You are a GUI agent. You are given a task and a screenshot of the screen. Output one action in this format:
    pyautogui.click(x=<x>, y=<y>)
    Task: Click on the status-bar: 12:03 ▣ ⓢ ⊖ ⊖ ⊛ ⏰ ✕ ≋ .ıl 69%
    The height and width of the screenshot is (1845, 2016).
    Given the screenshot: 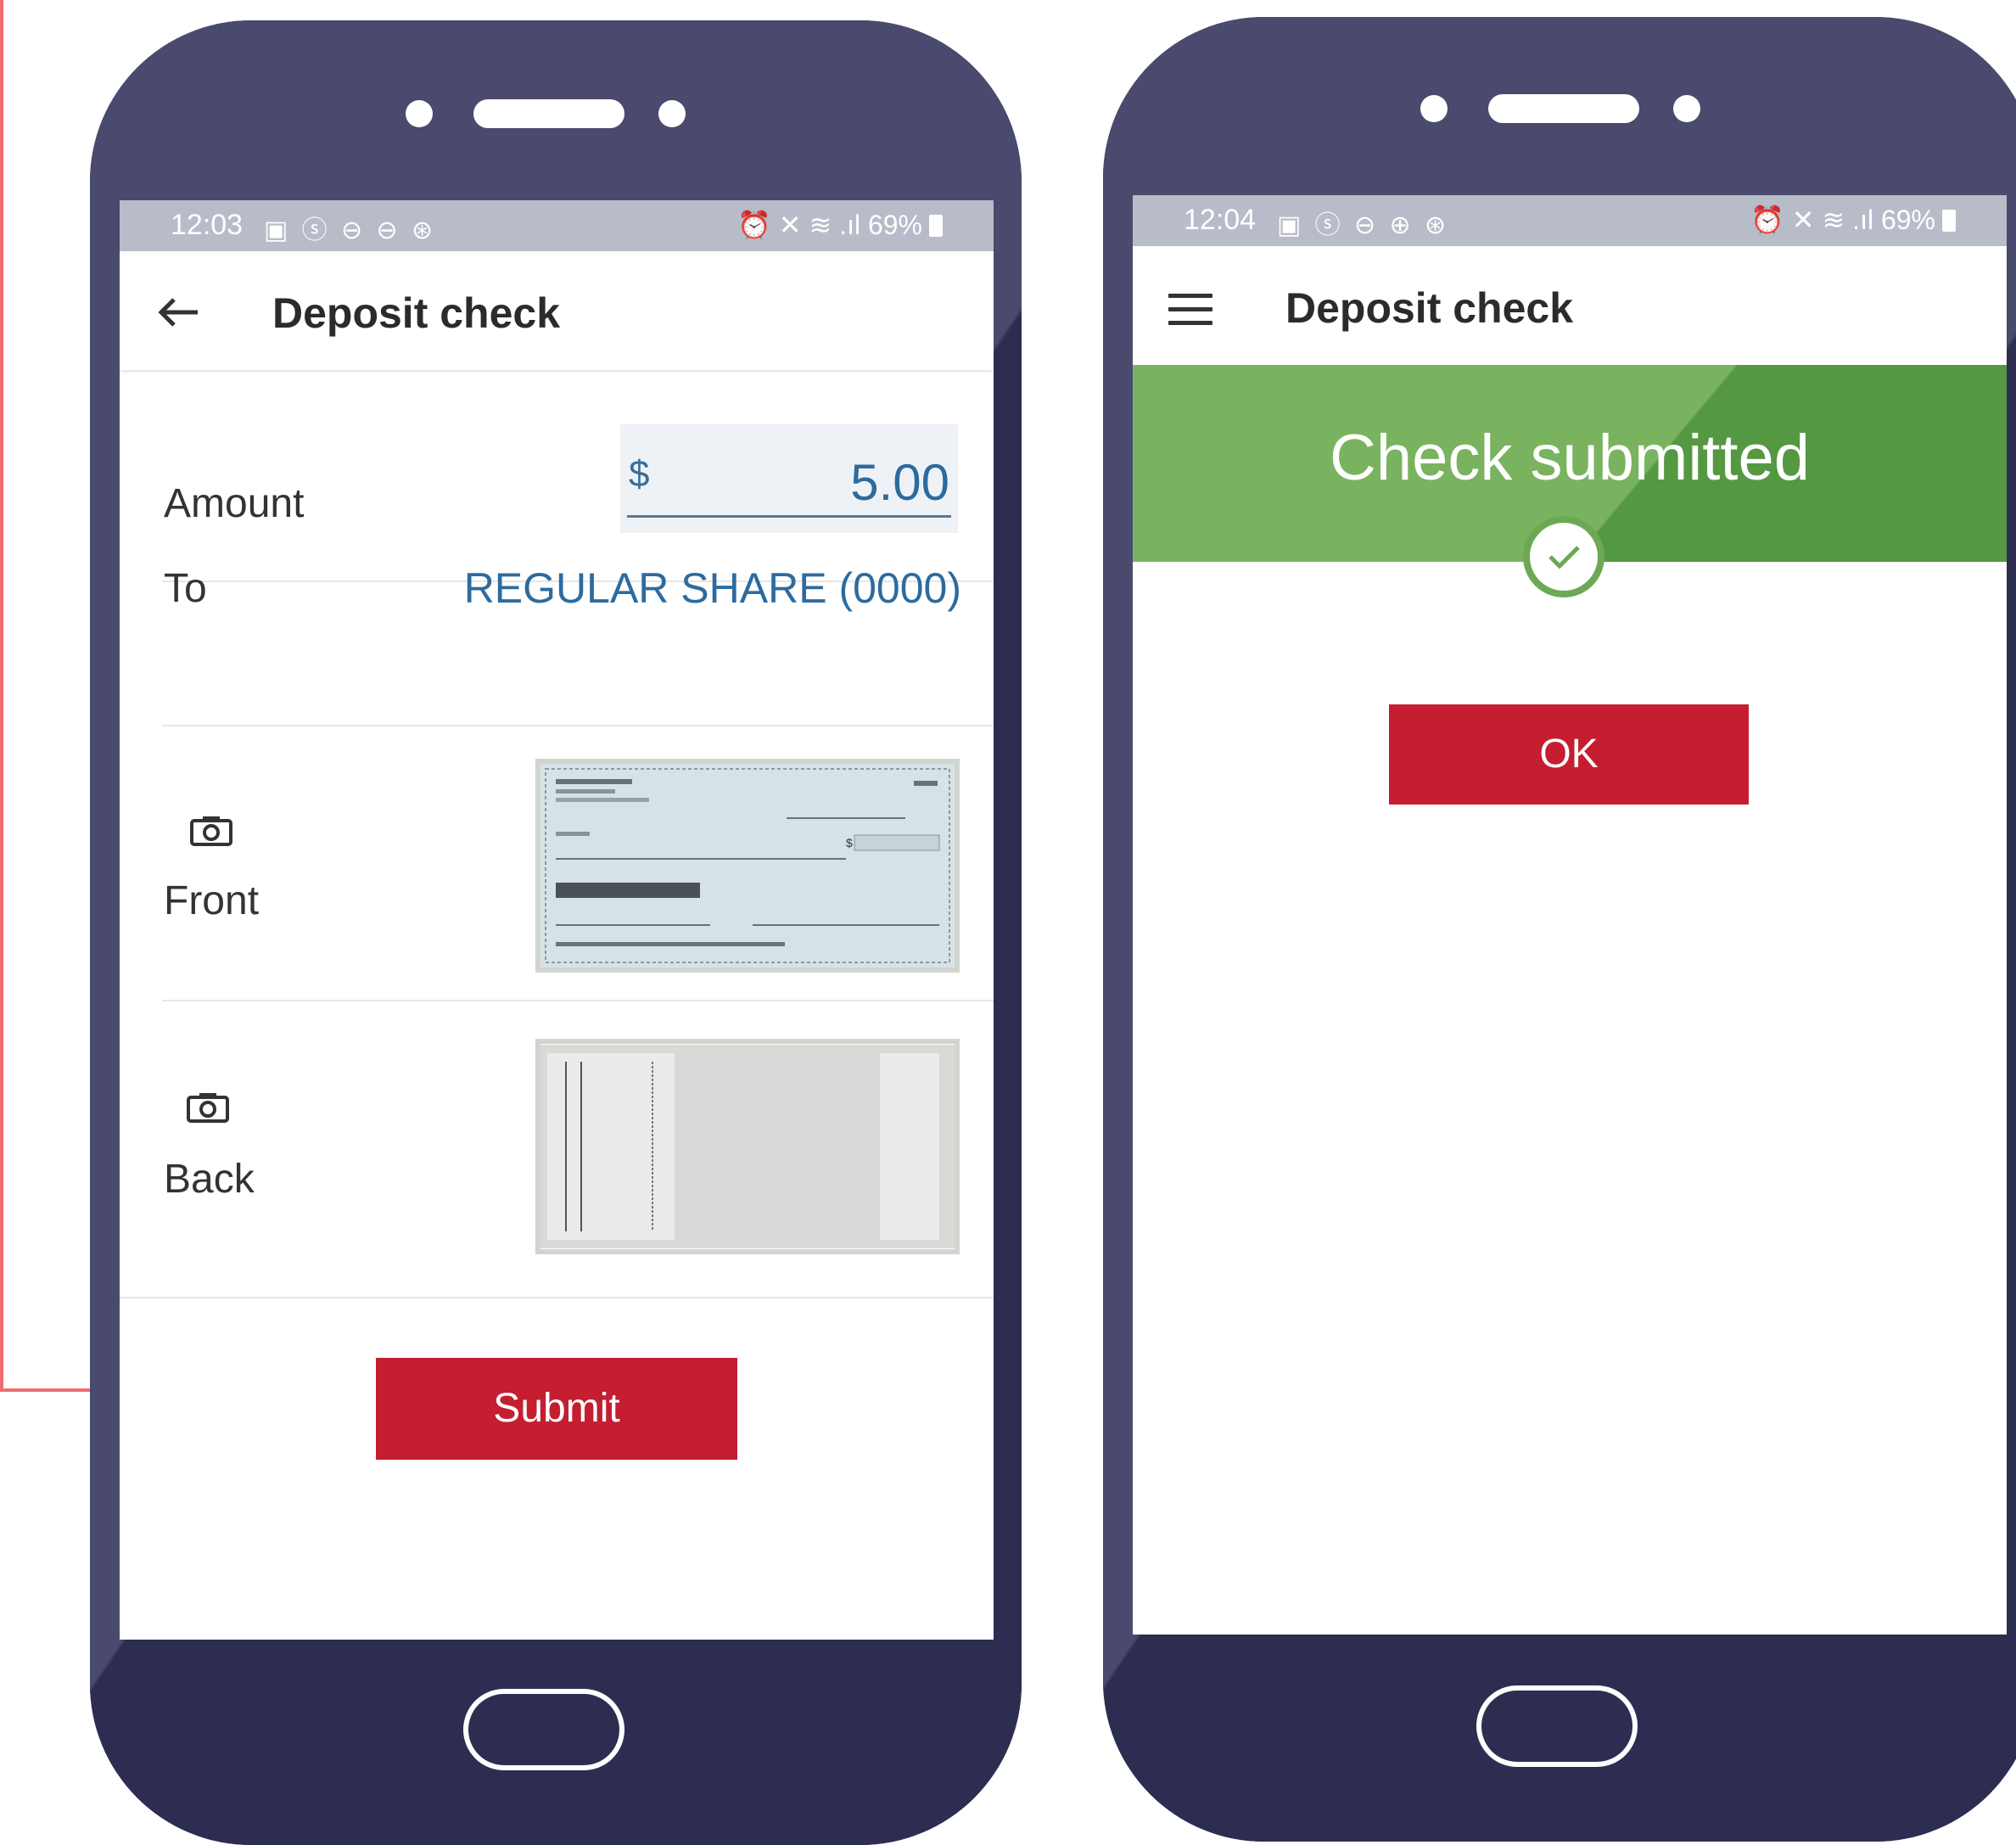 What is the action you would take?
    pyautogui.click(x=557, y=225)
    